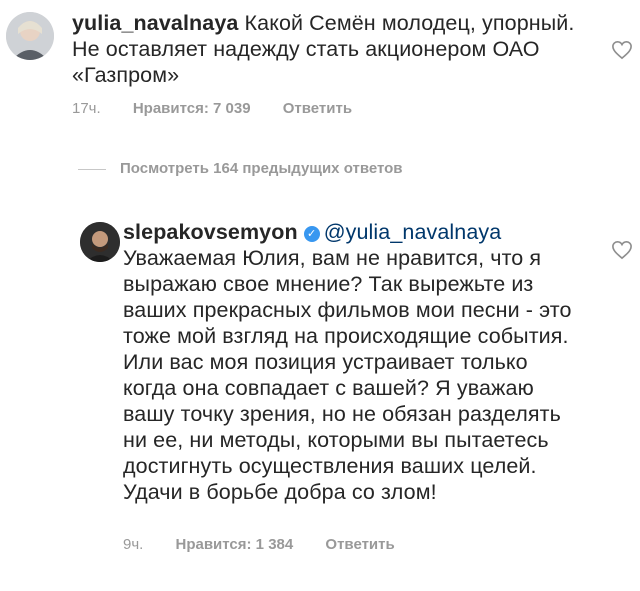  What do you see at coordinates (311, 234) in the screenshot?
I see `verified-badge-icon: ✓` at bounding box center [311, 234].